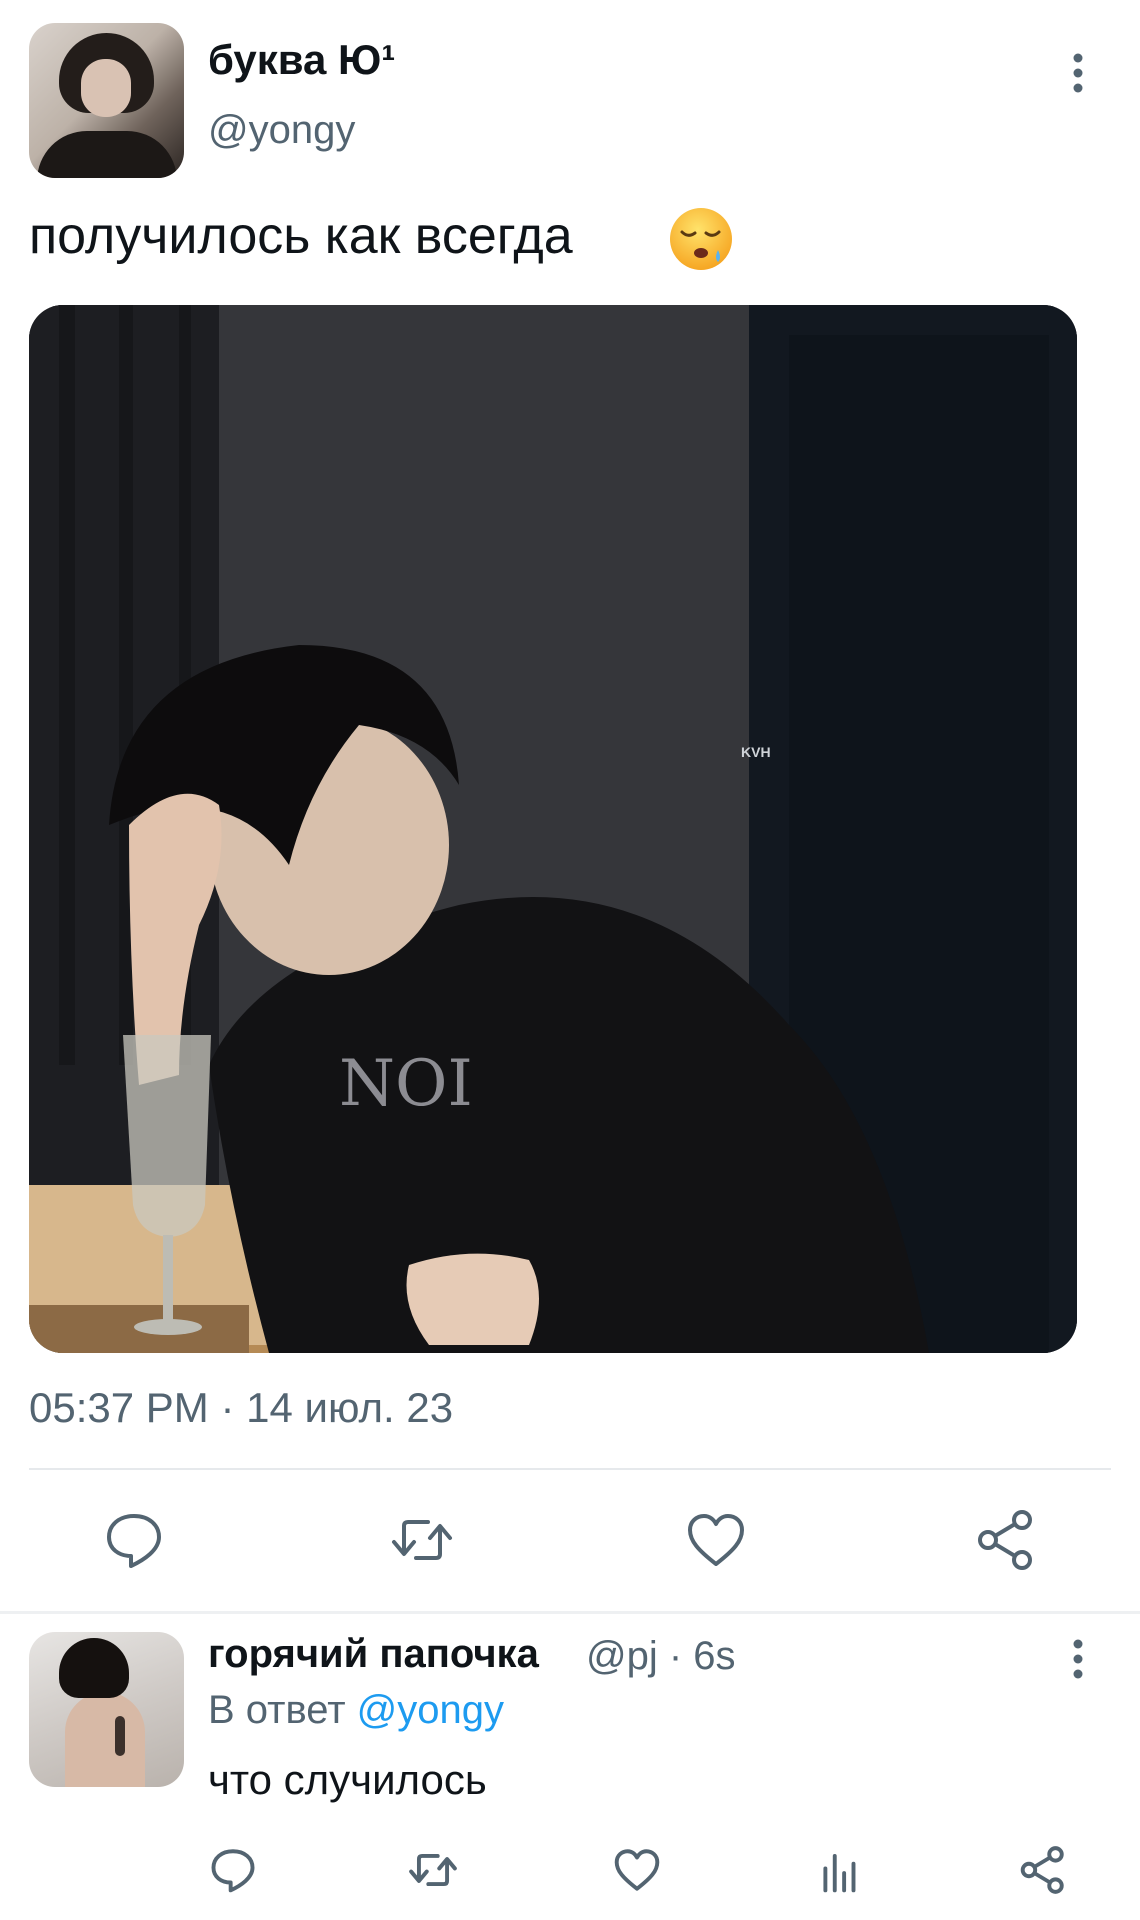 The image size is (1140, 1920). I want to click on watermark-text: KVH, so click(756, 752).